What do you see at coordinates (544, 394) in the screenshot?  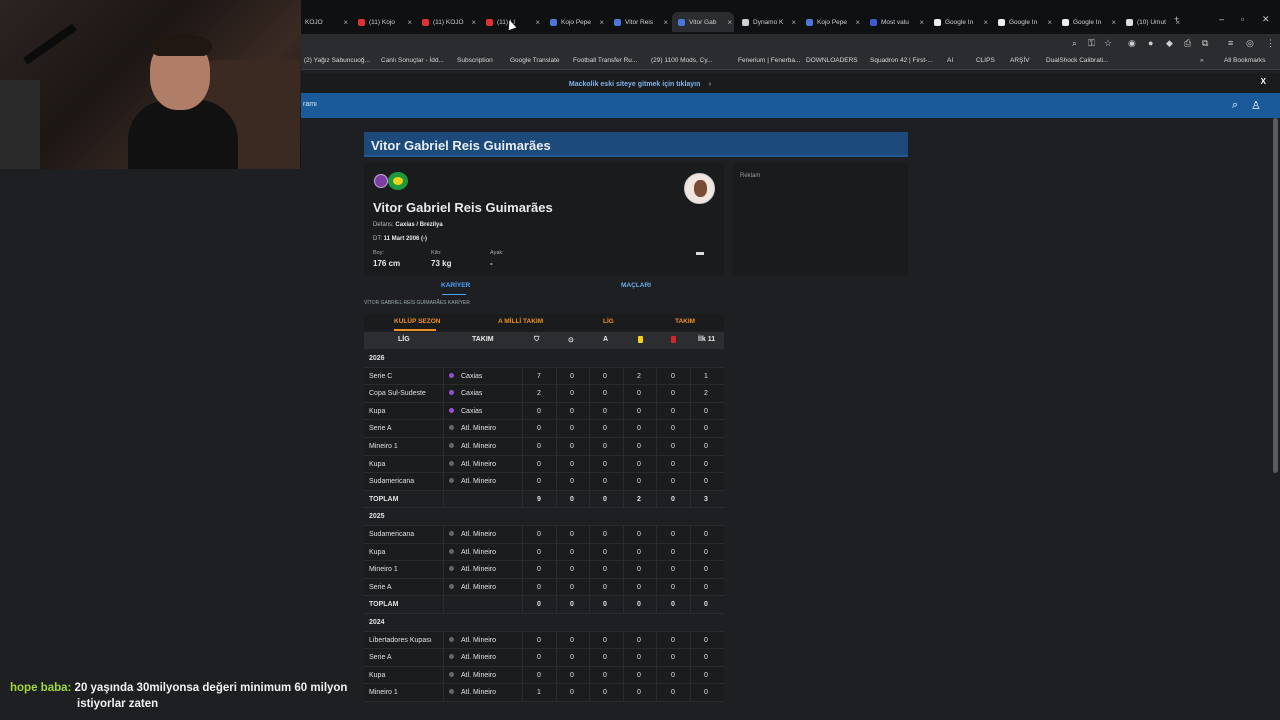 I see `table-row: Copa Sul-Sudeste Caxias 2 0 0 0 0 2` at bounding box center [544, 394].